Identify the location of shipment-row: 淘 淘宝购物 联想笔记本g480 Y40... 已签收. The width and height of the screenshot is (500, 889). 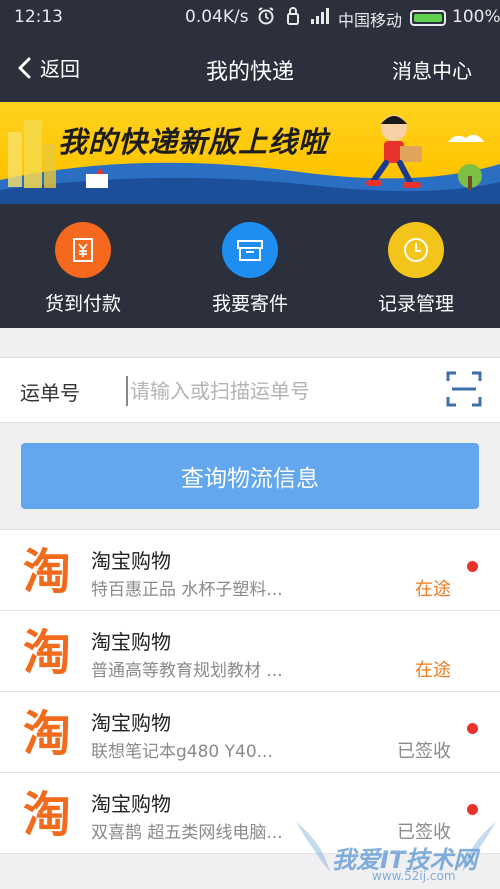
(250, 732).